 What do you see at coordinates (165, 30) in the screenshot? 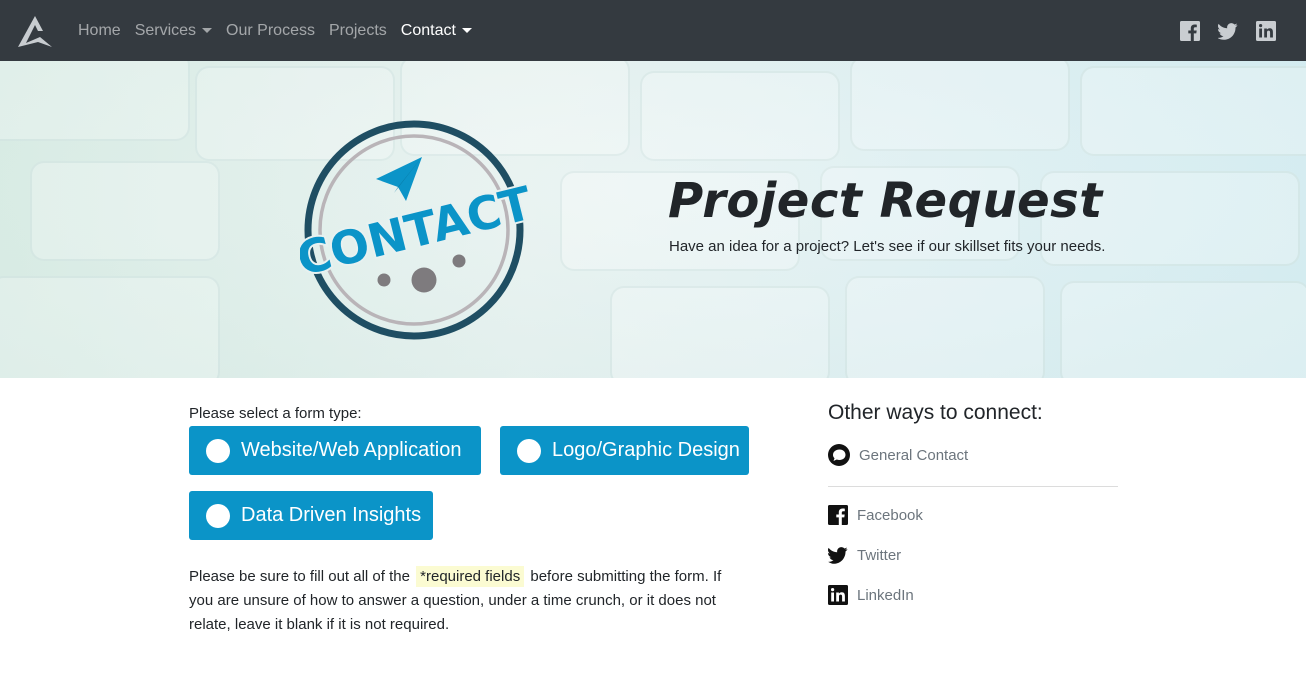
I see `nav-services-label: Services` at bounding box center [165, 30].